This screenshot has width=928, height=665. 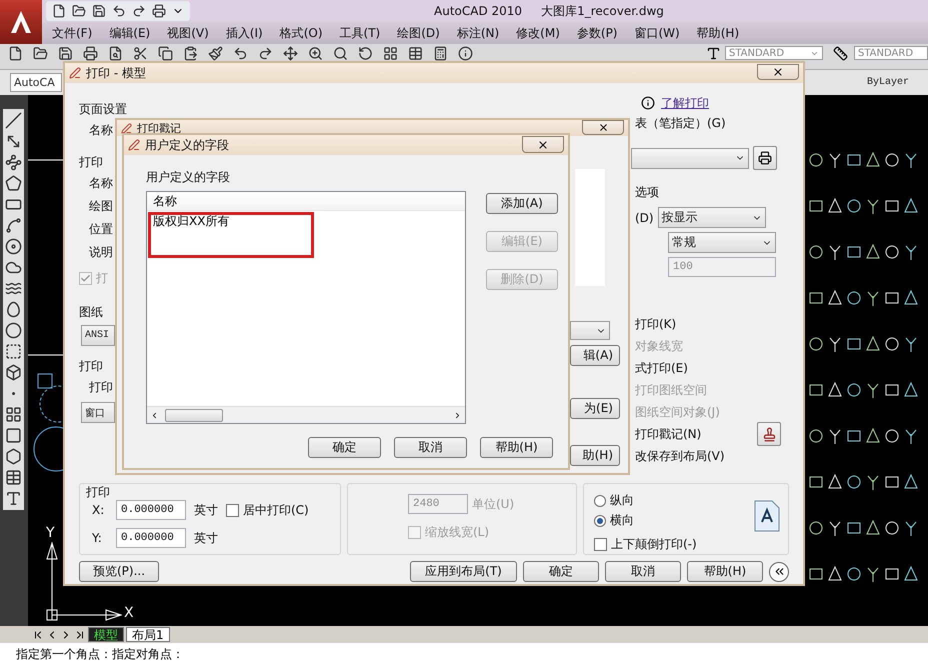 I want to click on calculator-icon, so click(x=440, y=53).